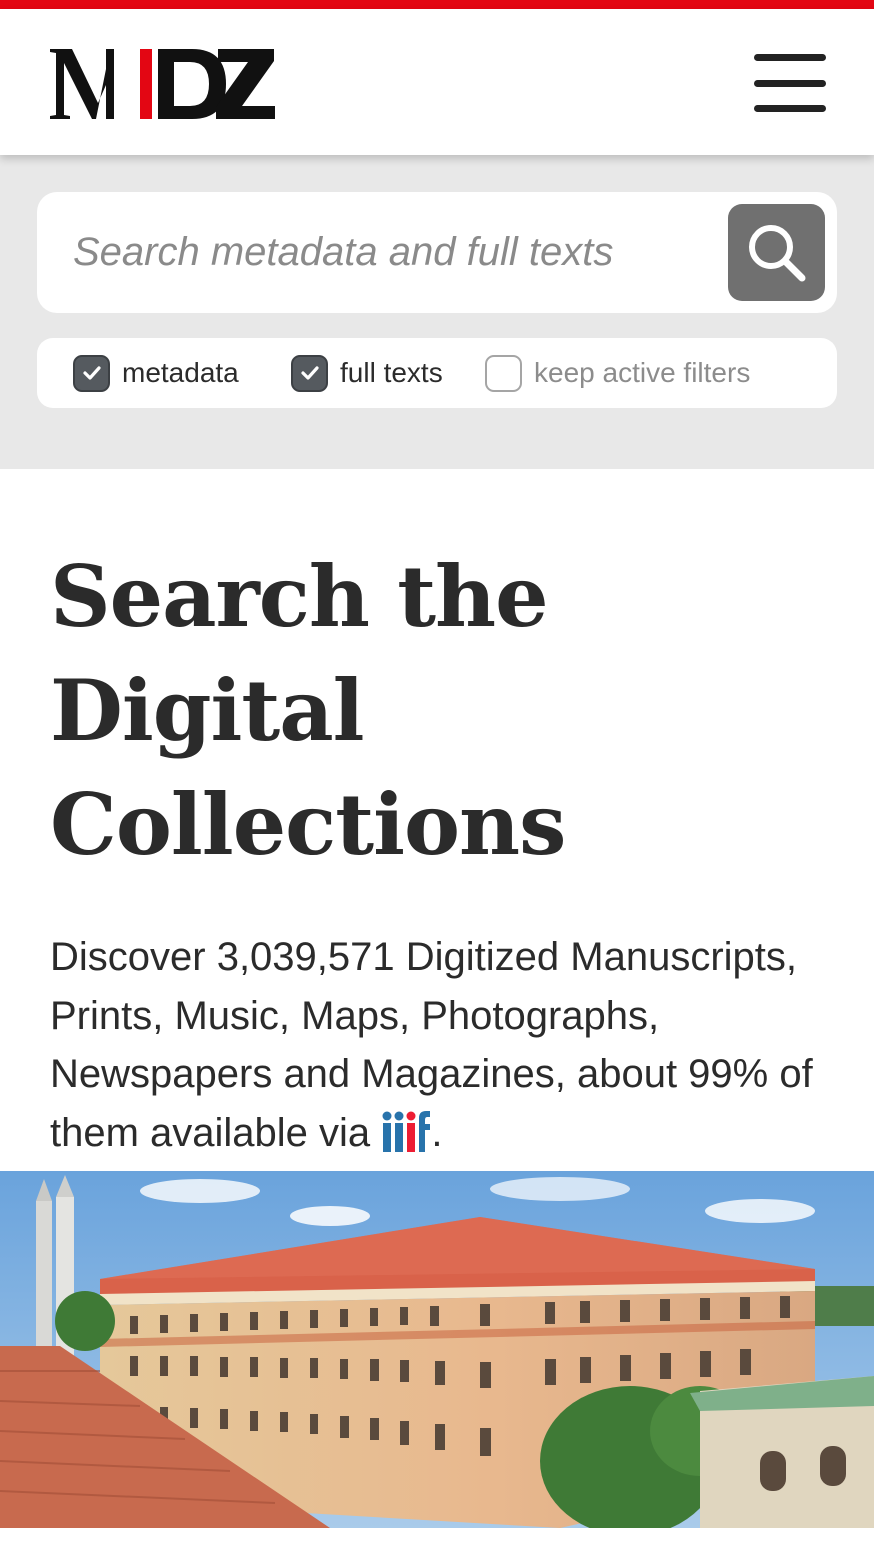 Image resolution: width=874 pixels, height=1555 pixels. I want to click on full-texts-label: full texts, so click(391, 372).